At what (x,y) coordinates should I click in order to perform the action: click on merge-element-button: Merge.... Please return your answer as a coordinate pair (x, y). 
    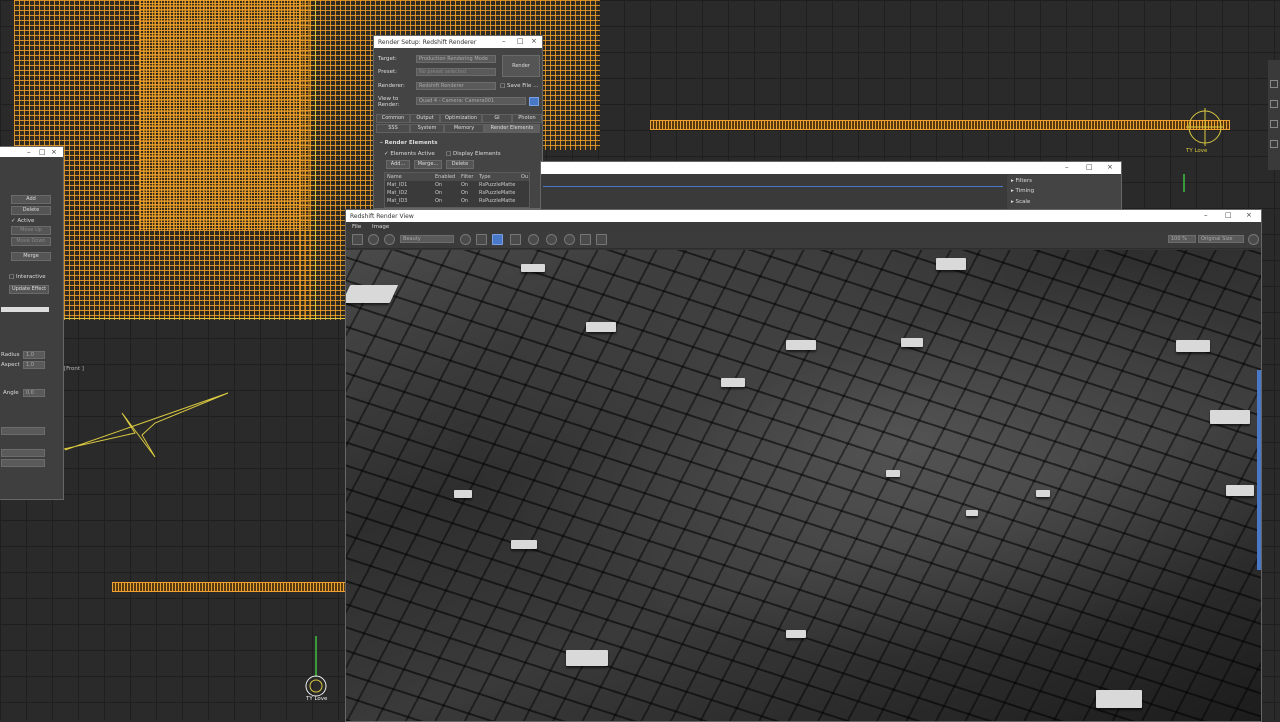
    Looking at the image, I should click on (428, 164).